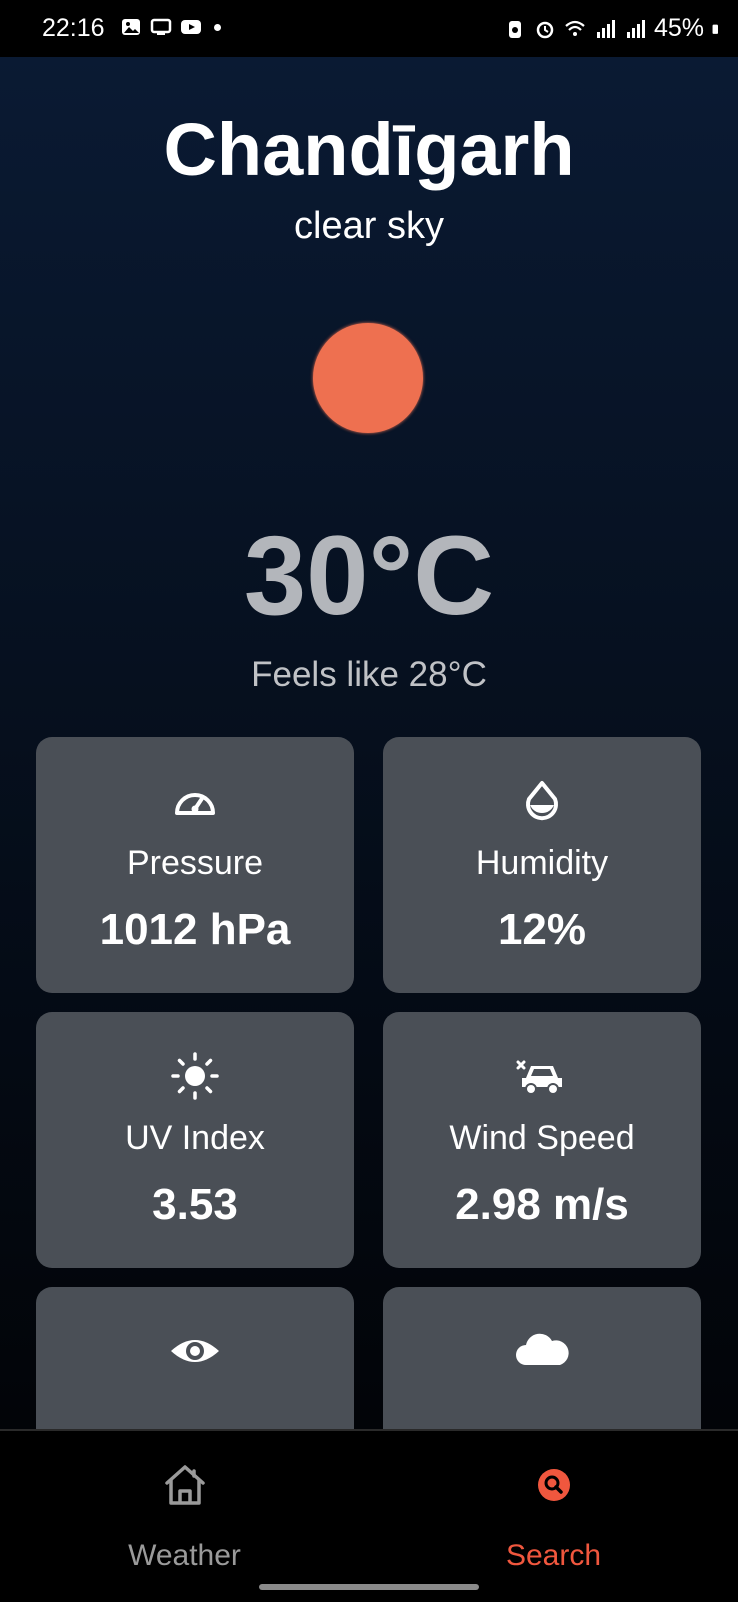 This screenshot has height=1602, width=738. What do you see at coordinates (195, 1204) in the screenshot?
I see `uv-index-value: 3.53` at bounding box center [195, 1204].